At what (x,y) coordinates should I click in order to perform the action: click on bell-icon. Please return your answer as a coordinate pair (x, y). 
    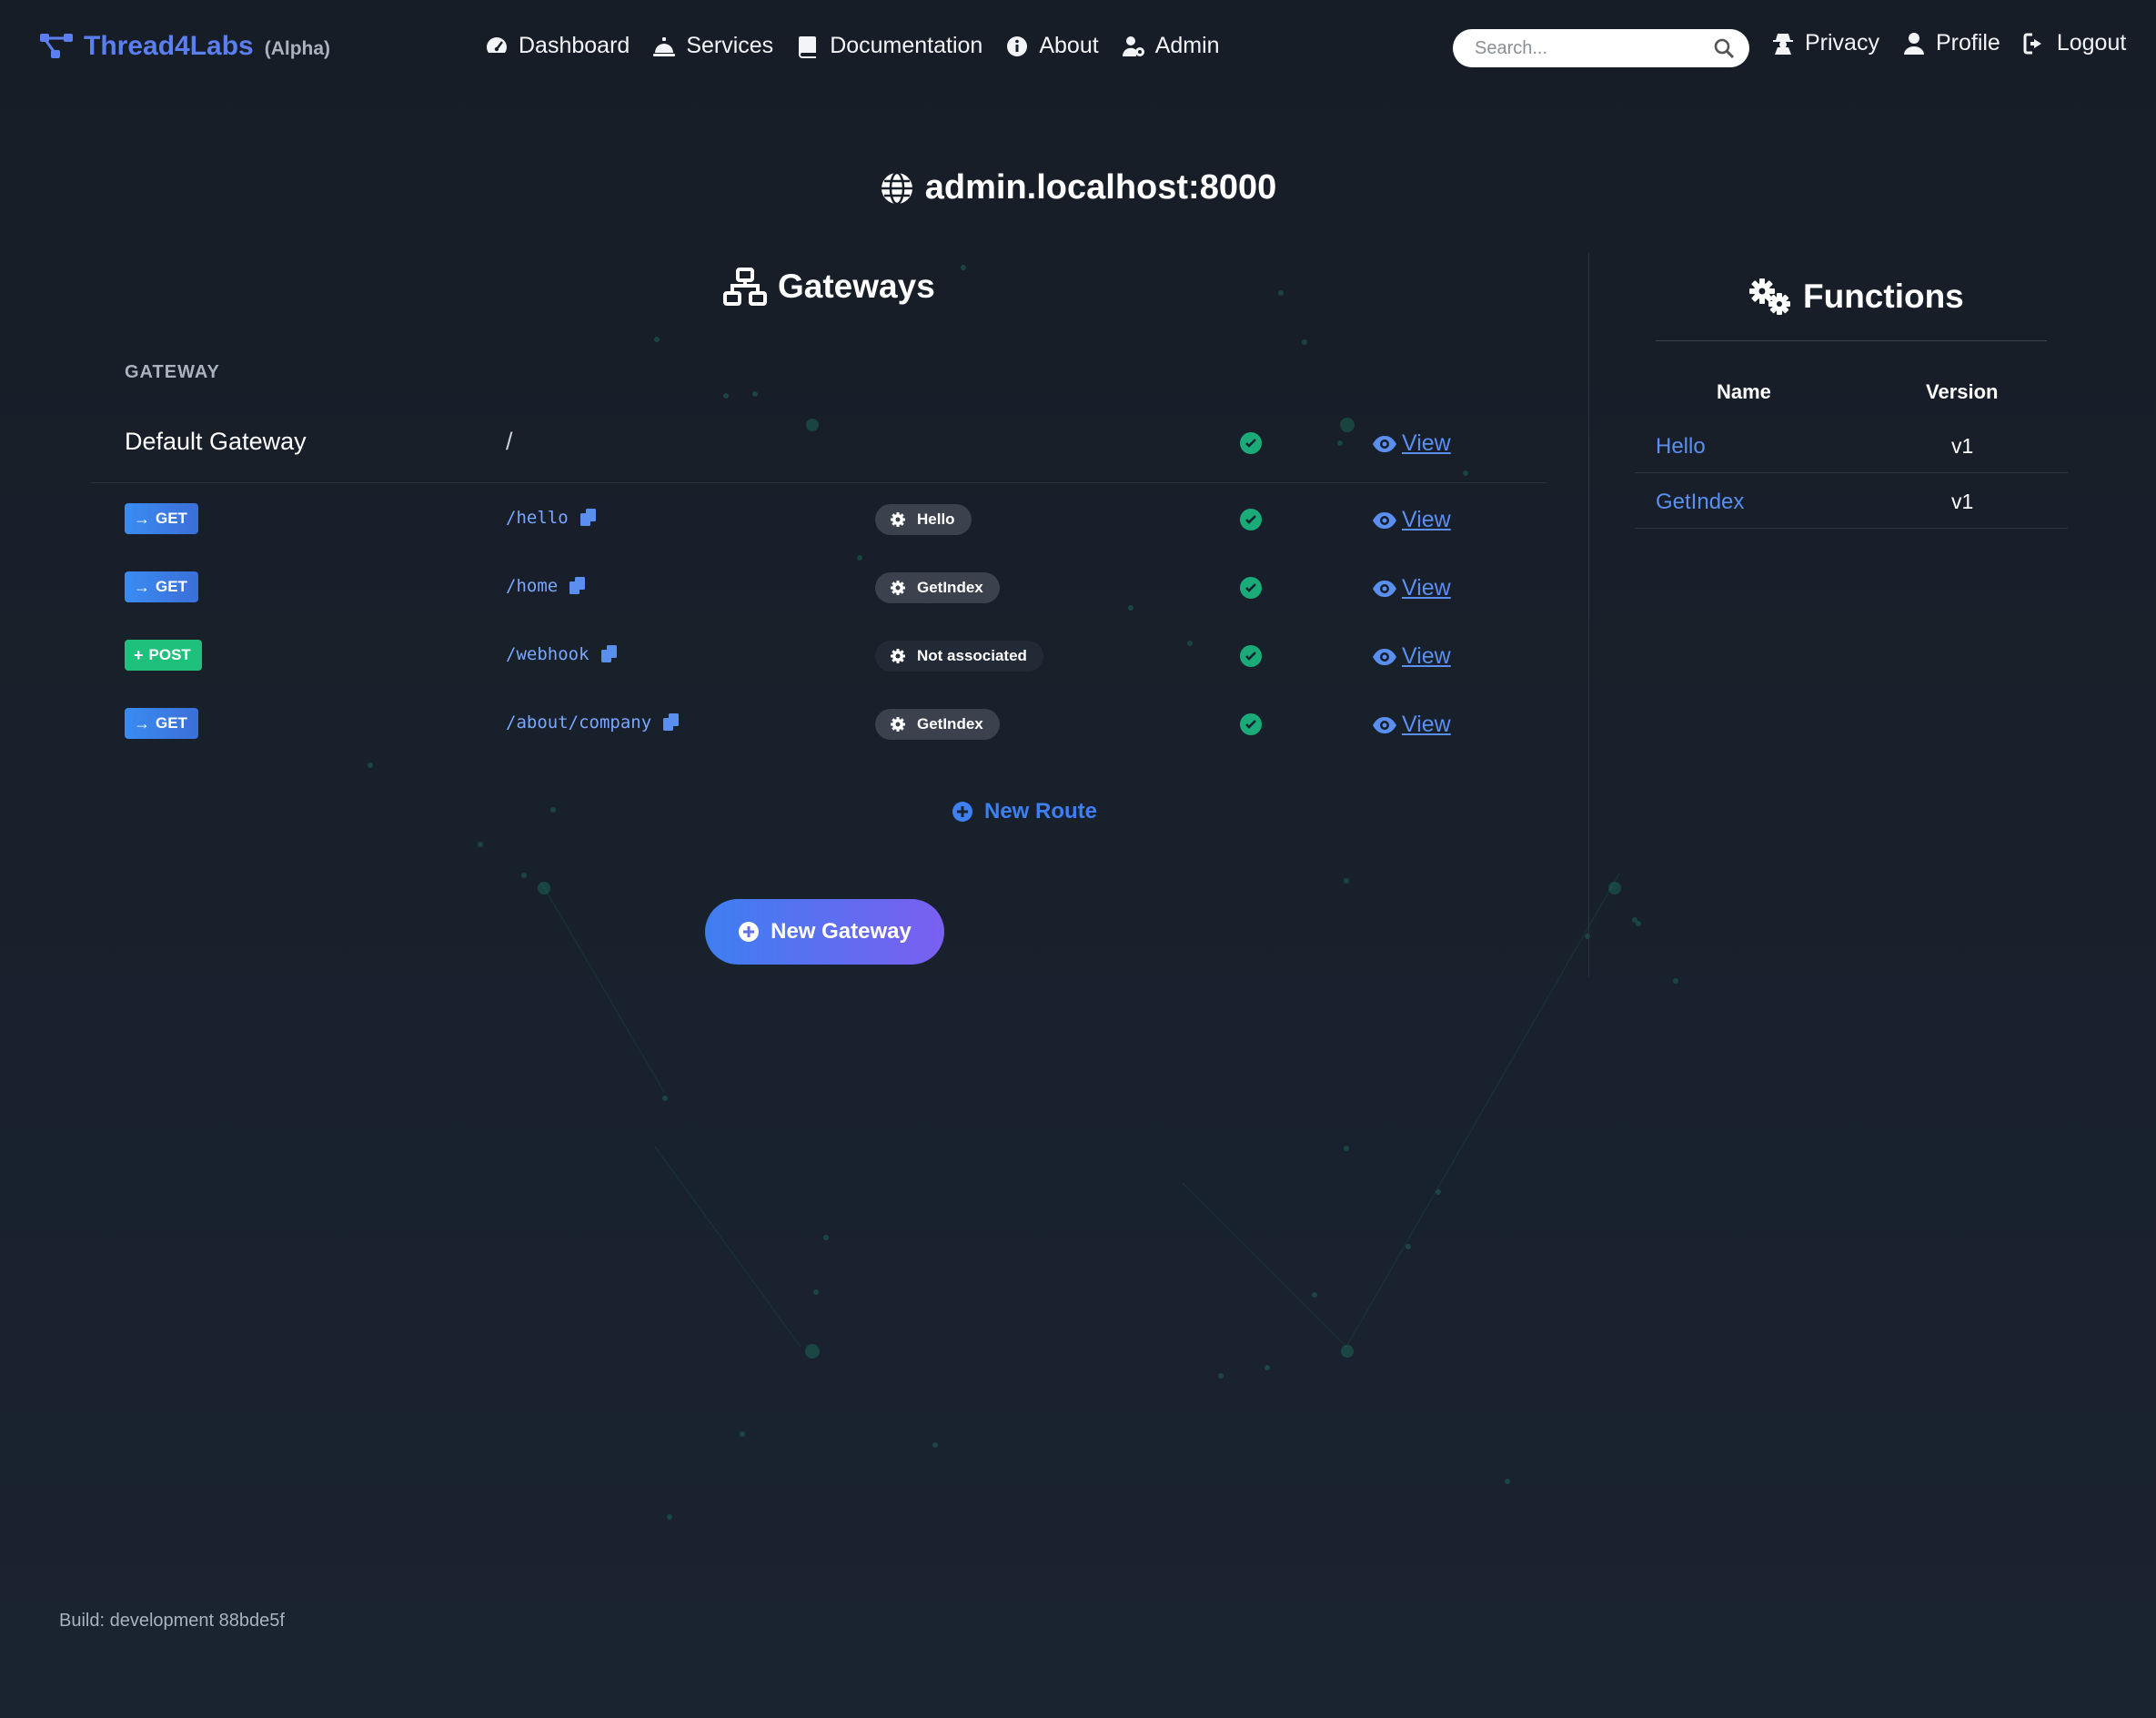
    Looking at the image, I should click on (664, 46).